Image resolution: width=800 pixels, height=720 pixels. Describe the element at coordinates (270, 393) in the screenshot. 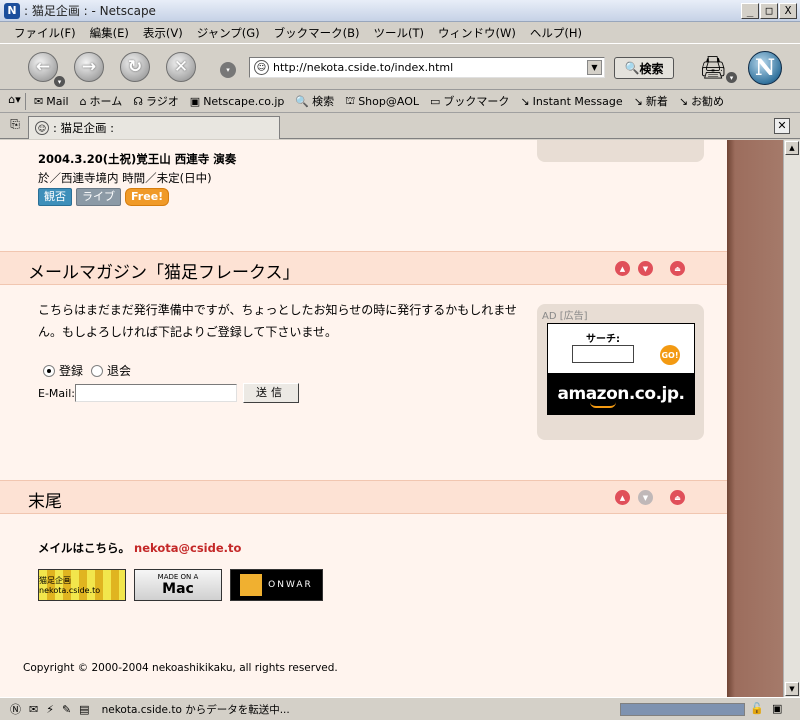

I see `send-button: 送信` at that location.